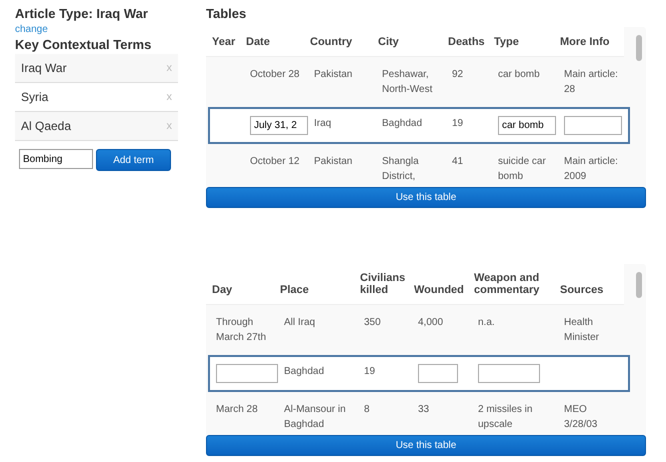 The width and height of the screenshot is (666, 462). What do you see at coordinates (44, 68) in the screenshot?
I see `term-label: Iraq War` at bounding box center [44, 68].